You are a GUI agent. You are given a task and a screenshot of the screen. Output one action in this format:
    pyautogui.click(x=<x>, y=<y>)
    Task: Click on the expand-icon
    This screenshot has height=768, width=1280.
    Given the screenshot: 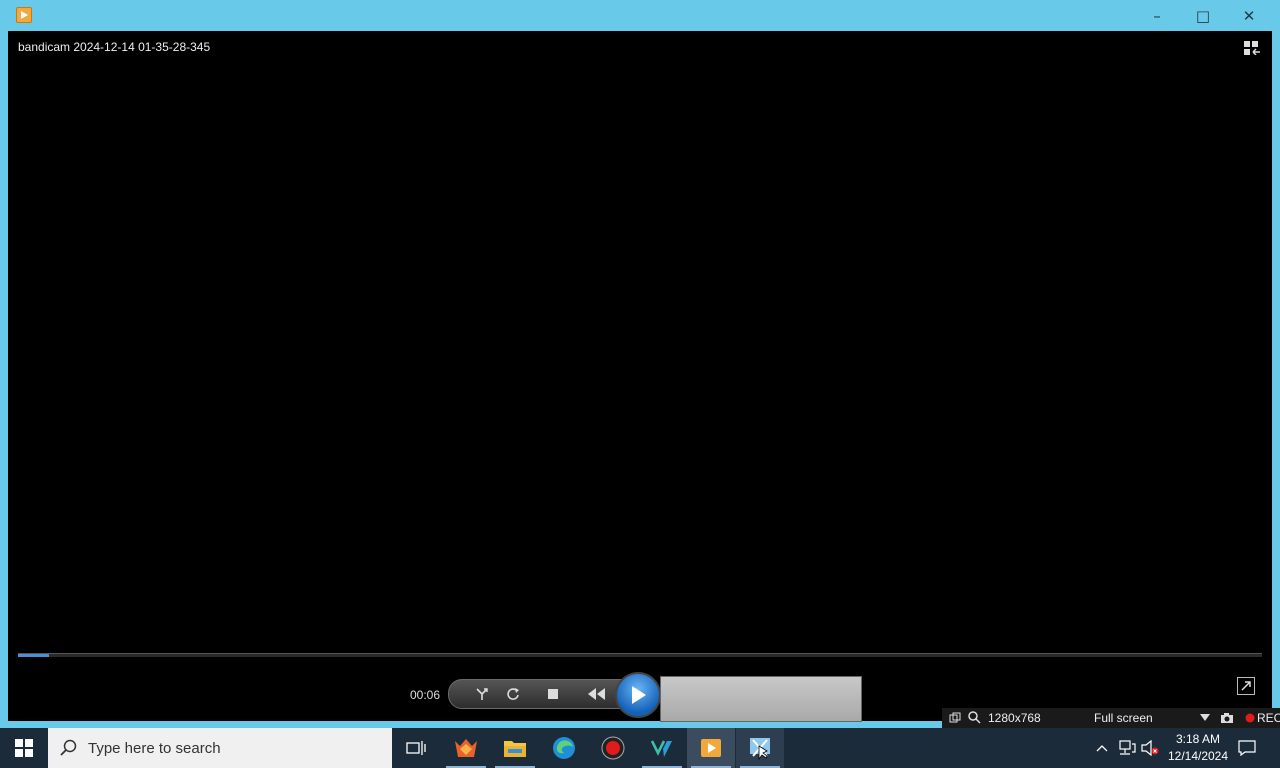 What is the action you would take?
    pyautogui.click(x=1246, y=686)
    